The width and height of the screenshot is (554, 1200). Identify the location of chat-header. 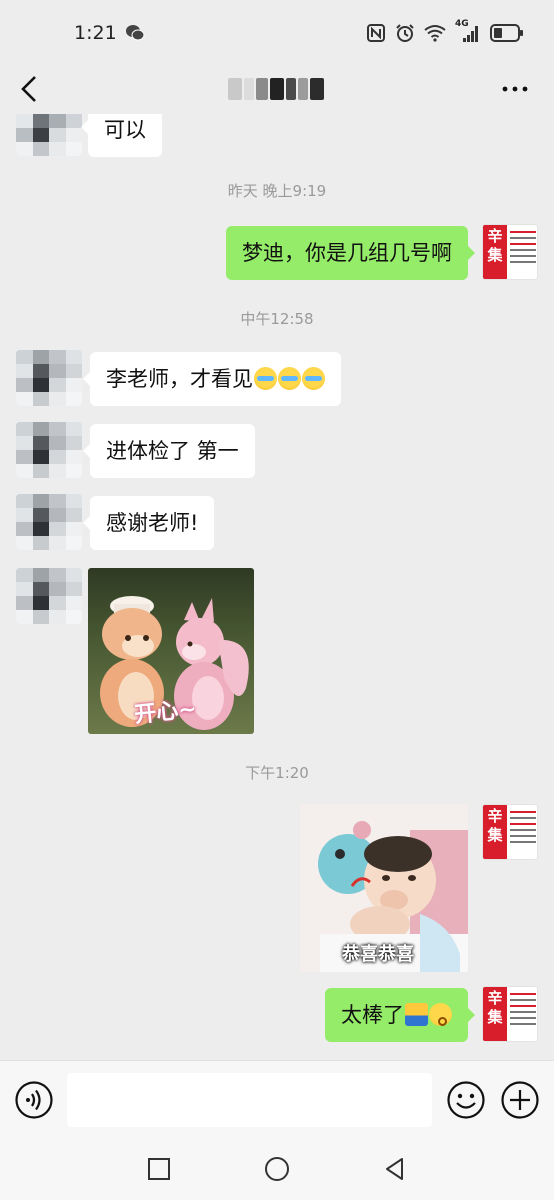
(277, 90).